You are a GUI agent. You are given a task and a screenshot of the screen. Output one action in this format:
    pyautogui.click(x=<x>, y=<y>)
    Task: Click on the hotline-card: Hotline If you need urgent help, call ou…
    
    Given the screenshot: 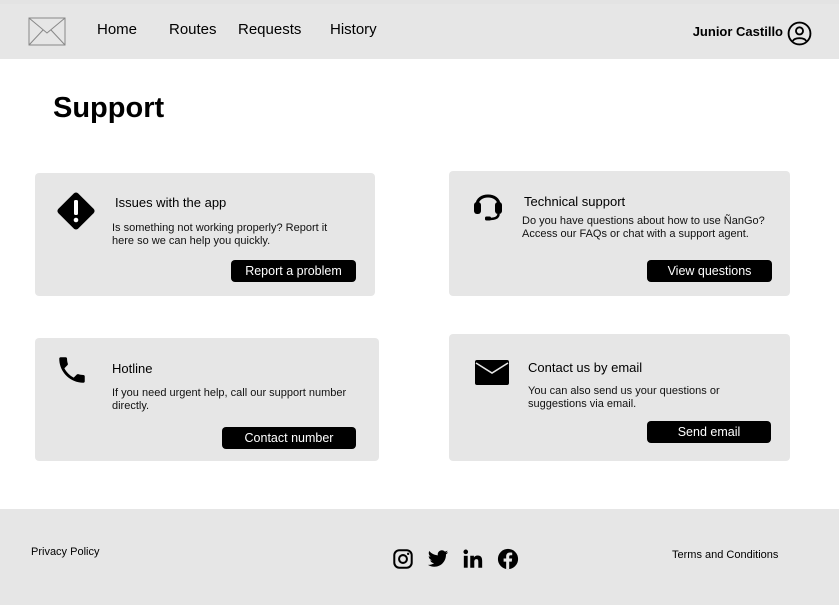 What is the action you would take?
    pyautogui.click(x=207, y=399)
    